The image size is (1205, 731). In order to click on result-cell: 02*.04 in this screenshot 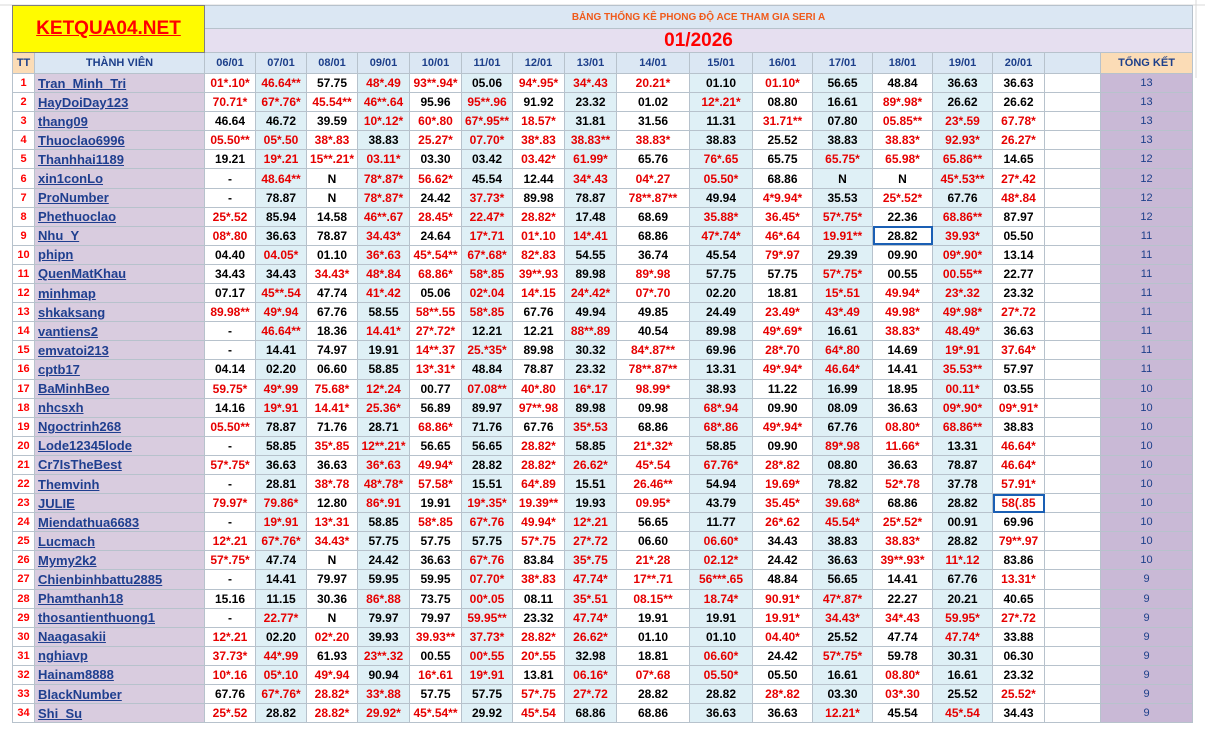, I will do `click(487, 293)`.